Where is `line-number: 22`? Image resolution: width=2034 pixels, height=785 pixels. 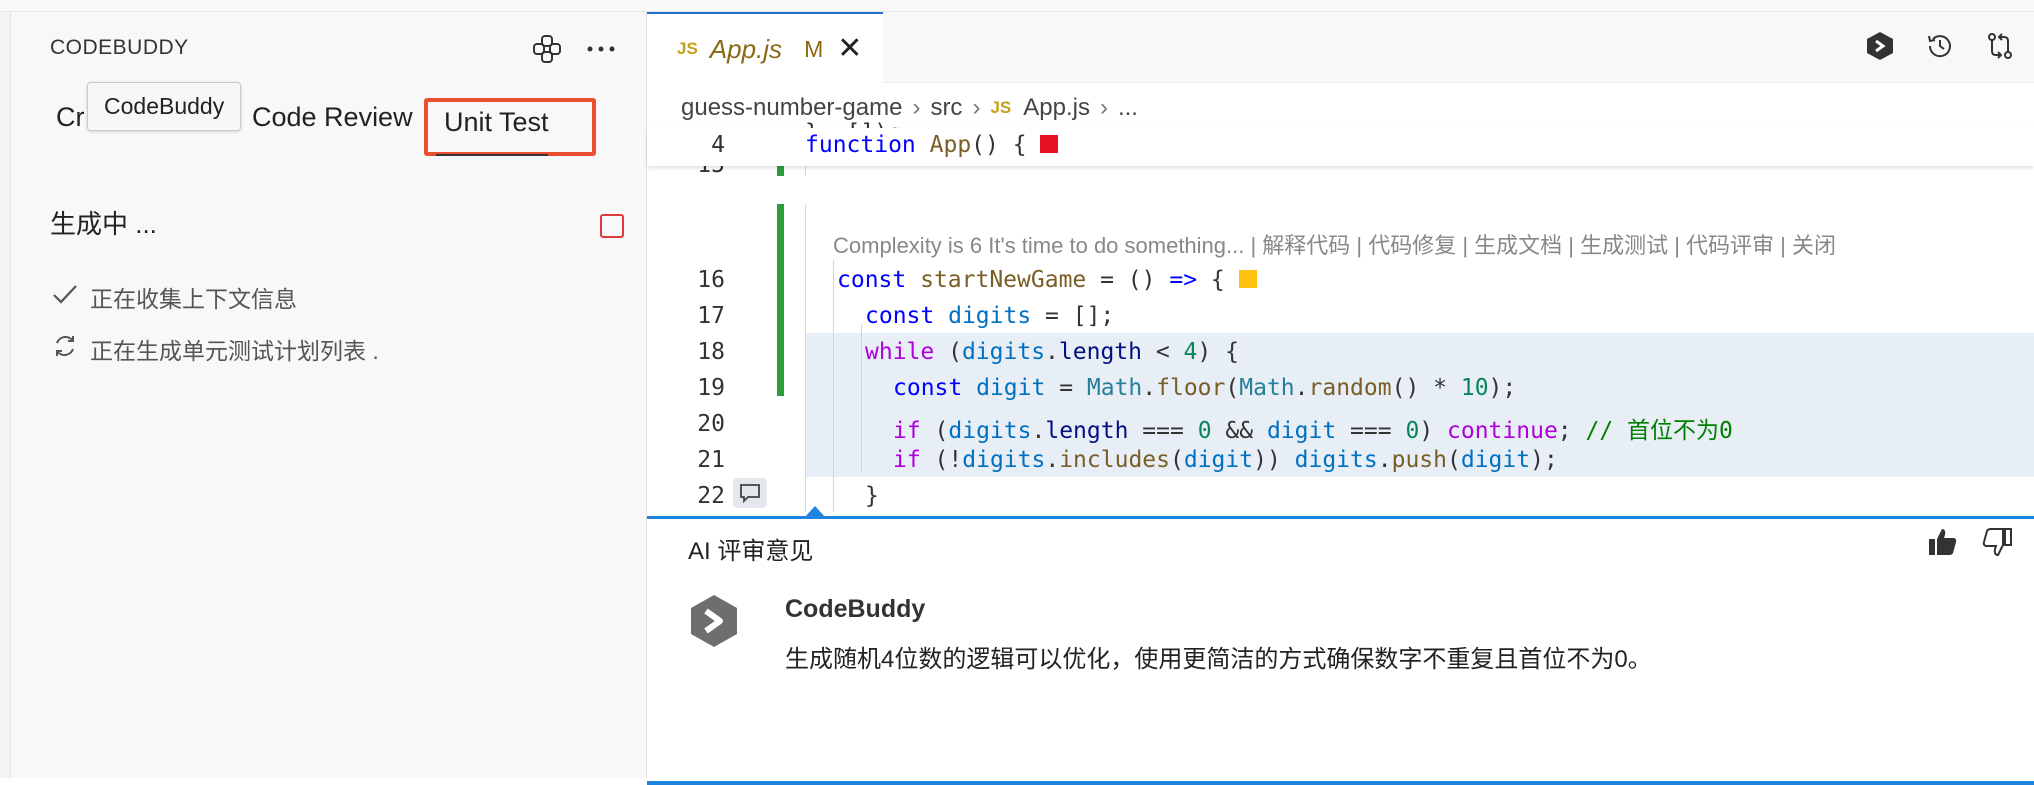 line-number: 22 is located at coordinates (711, 496).